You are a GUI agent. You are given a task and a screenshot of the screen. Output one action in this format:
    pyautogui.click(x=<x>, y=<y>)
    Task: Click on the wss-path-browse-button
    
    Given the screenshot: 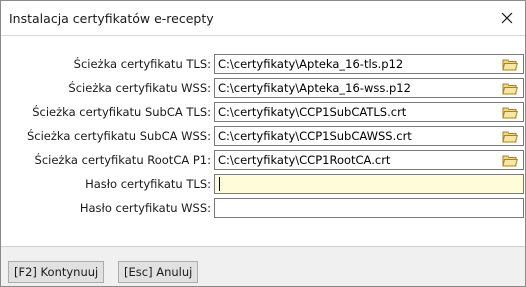 What is the action you would take?
    pyautogui.click(x=510, y=88)
    